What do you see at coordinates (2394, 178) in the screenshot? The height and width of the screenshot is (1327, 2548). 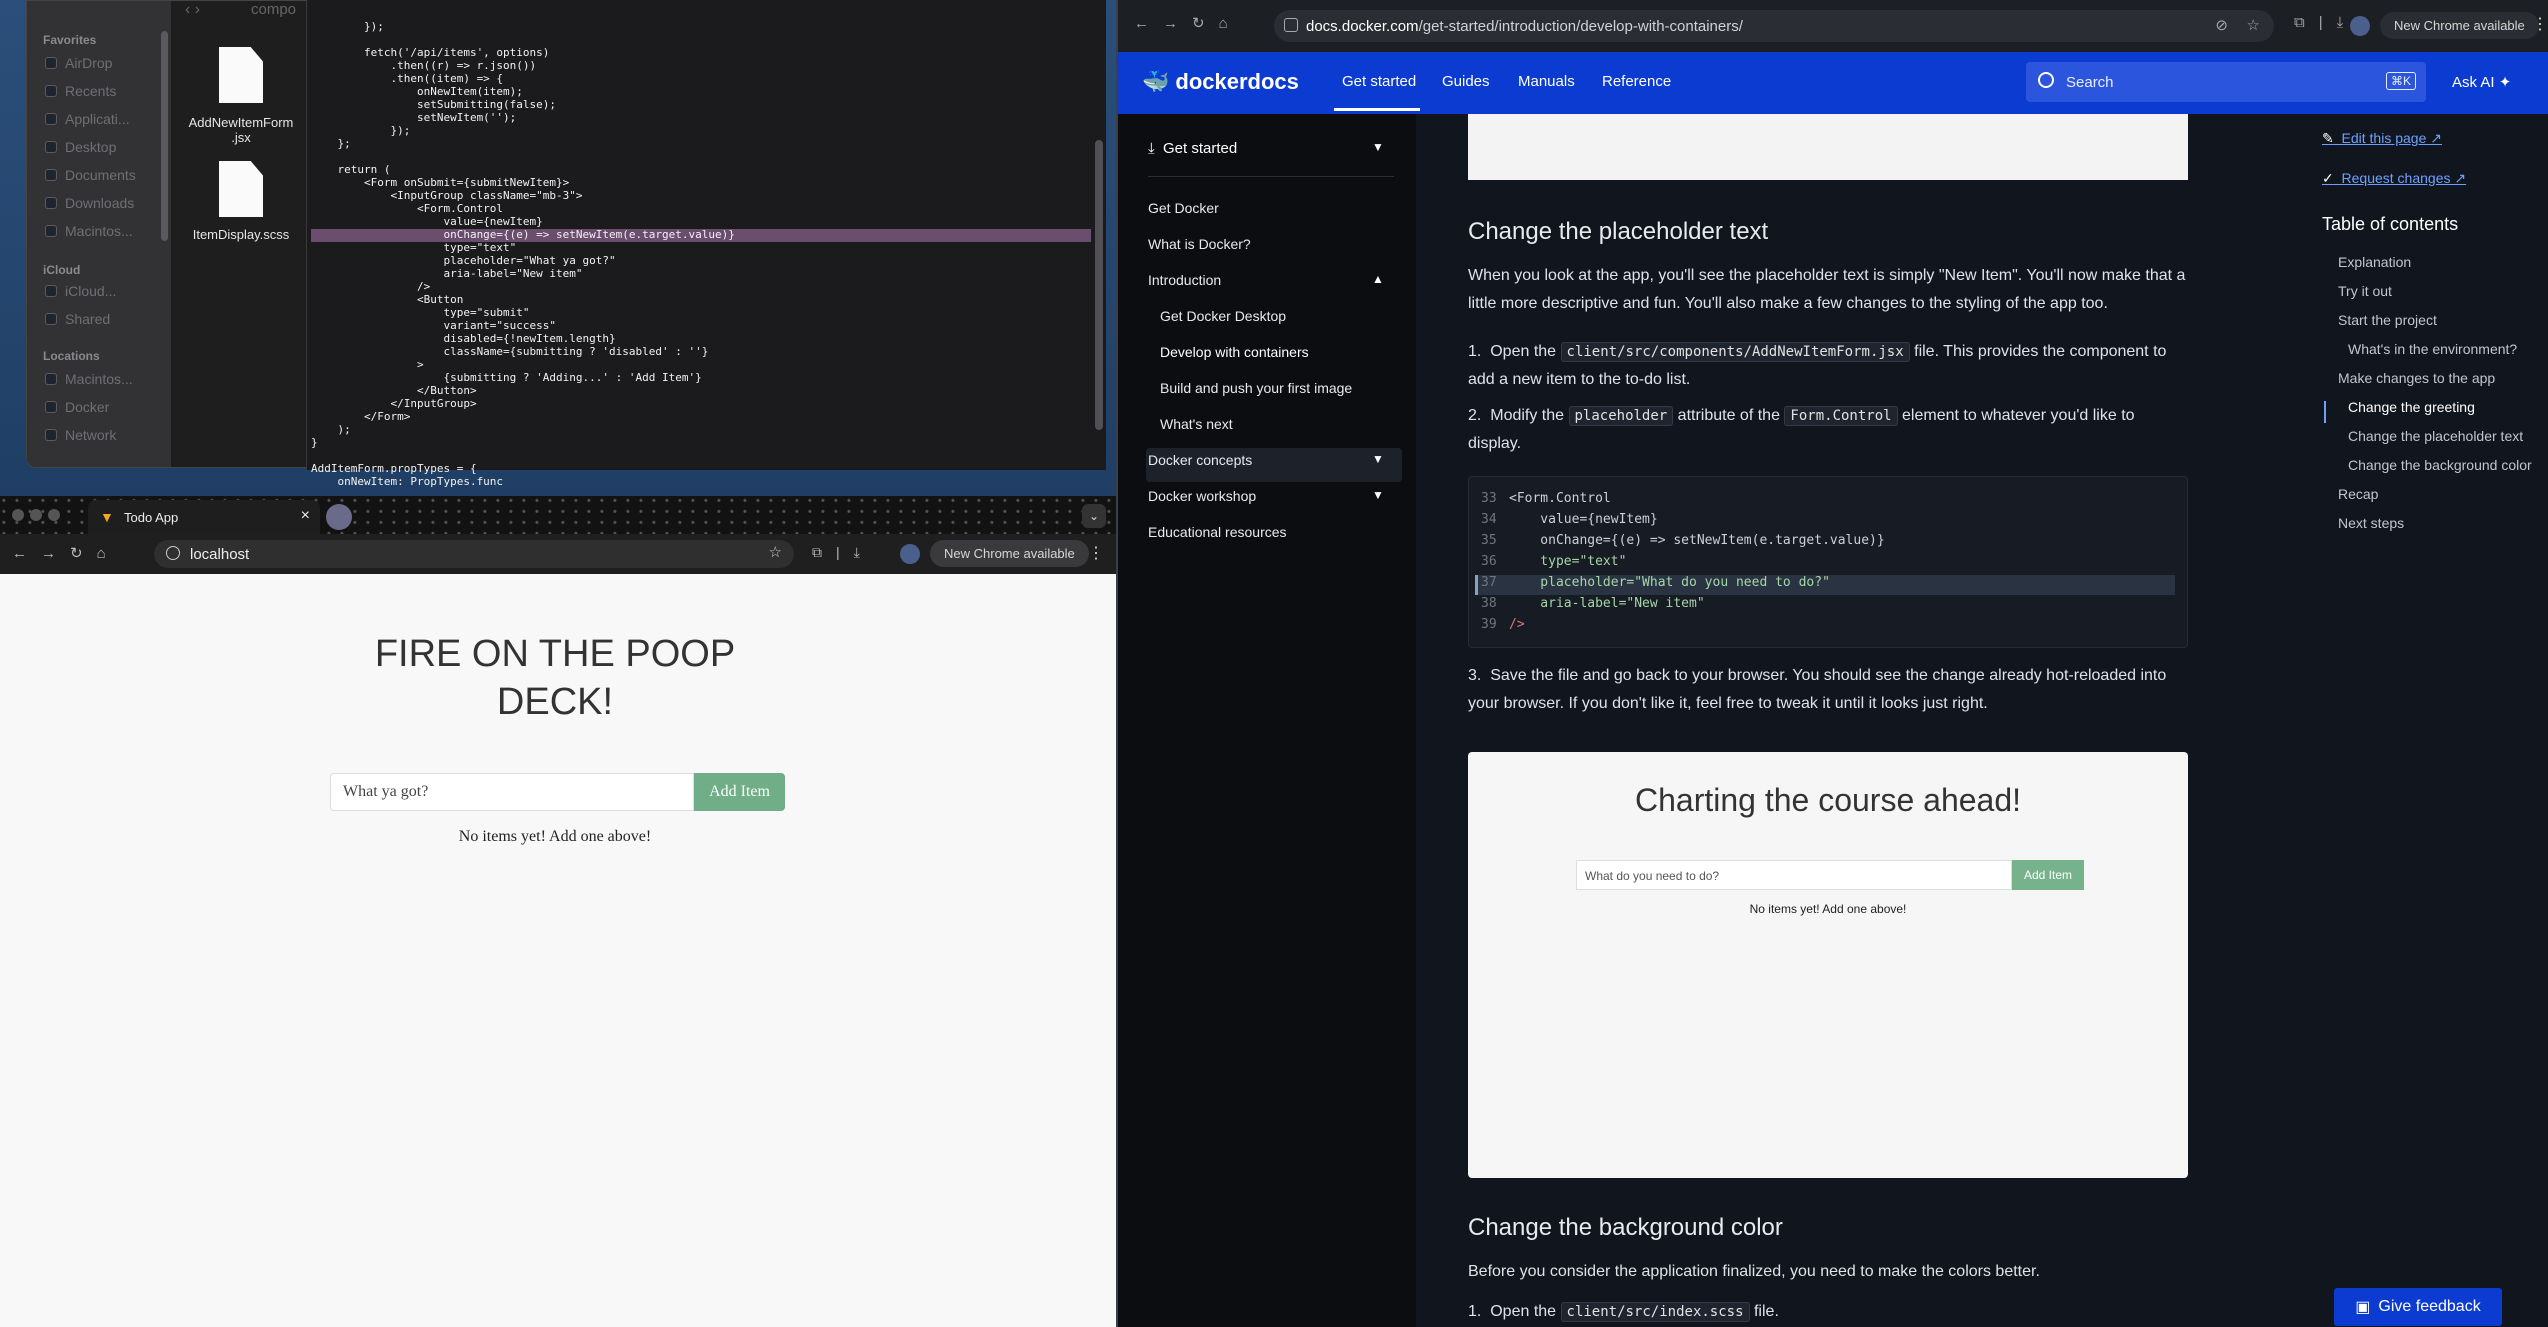 I see `request-changes-link: ✓ Request changes ↗` at bounding box center [2394, 178].